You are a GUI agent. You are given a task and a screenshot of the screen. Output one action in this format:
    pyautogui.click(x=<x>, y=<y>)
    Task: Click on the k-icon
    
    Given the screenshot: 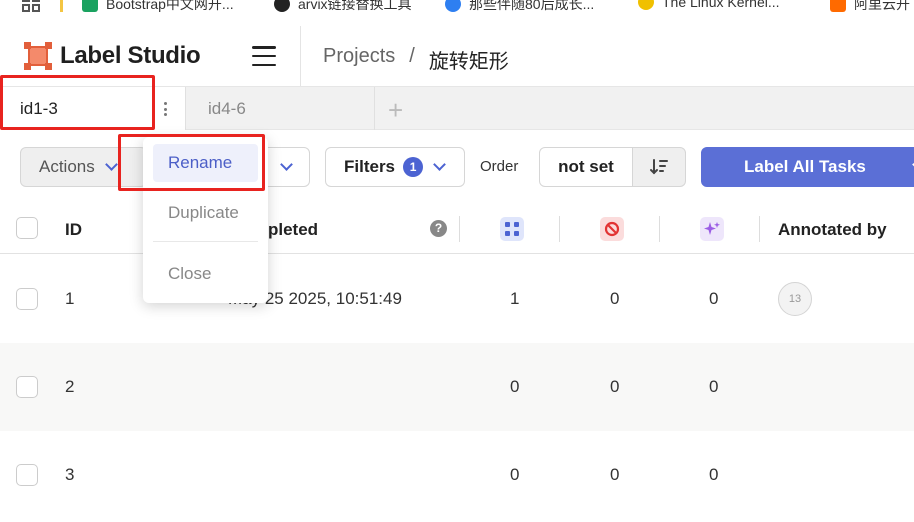 What is the action you would take?
    pyautogui.click(x=453, y=6)
    